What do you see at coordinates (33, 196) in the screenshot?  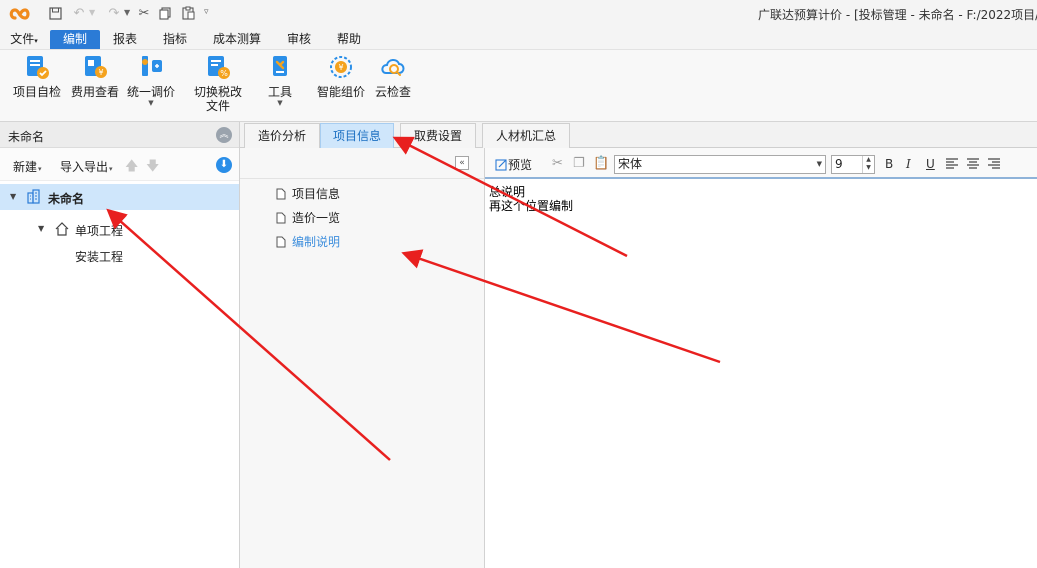 I see `building-icon` at bounding box center [33, 196].